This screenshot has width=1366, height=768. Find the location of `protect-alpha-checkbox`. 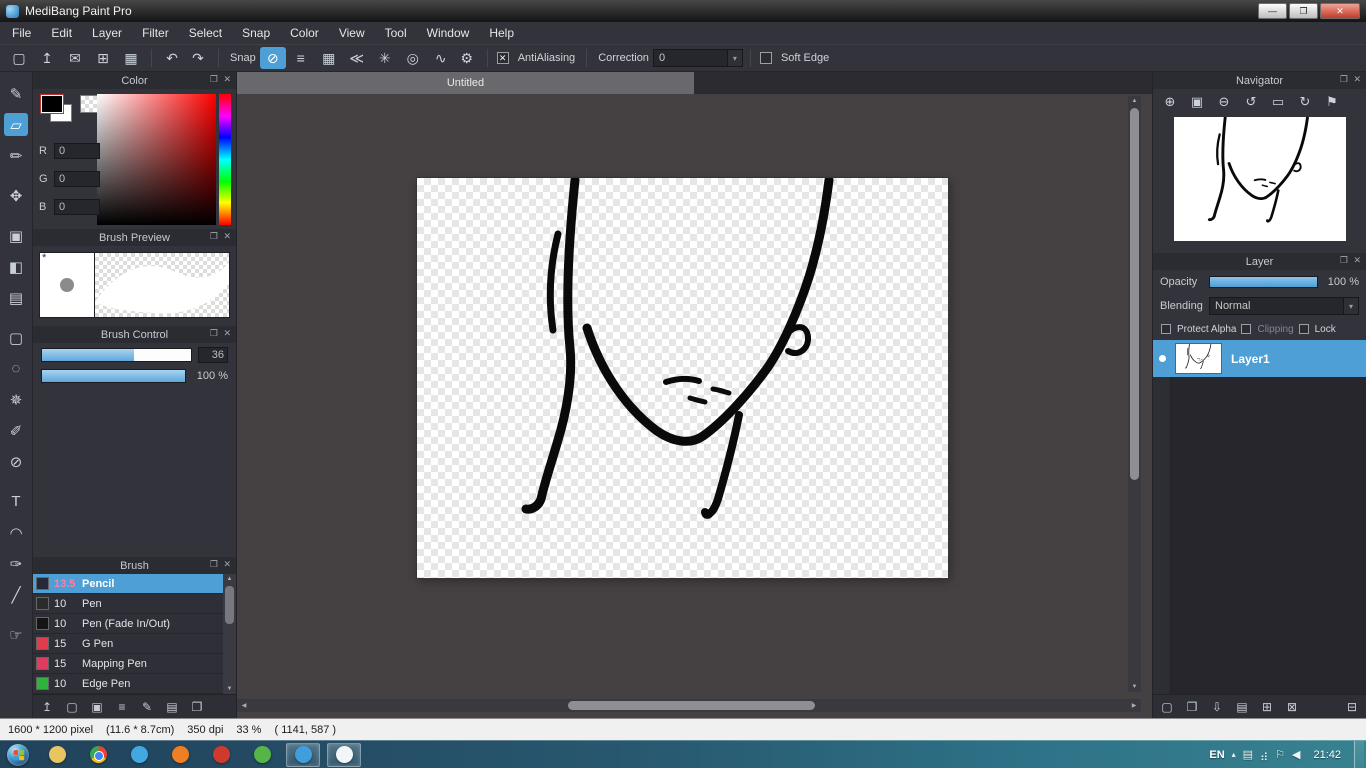

protect-alpha-checkbox is located at coordinates (1166, 329).